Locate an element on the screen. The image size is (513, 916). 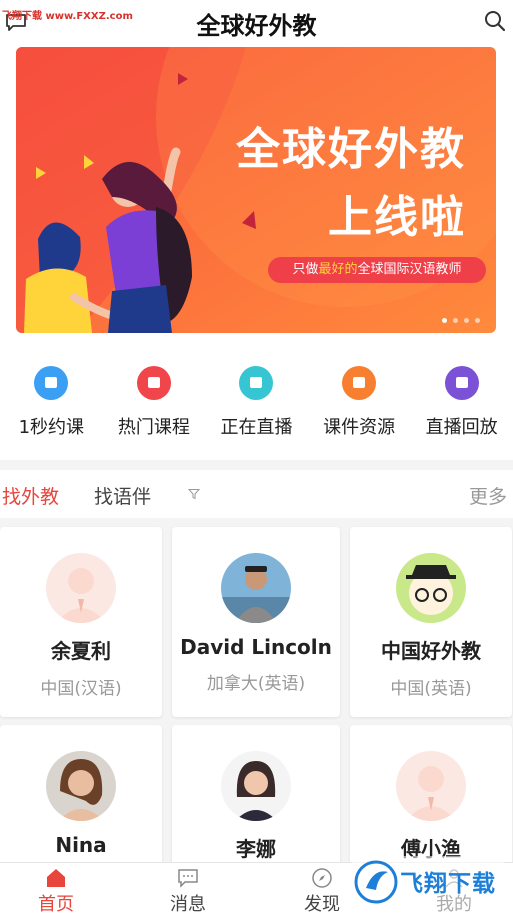
watermark-logo-icon is located at coordinates (376, 882).